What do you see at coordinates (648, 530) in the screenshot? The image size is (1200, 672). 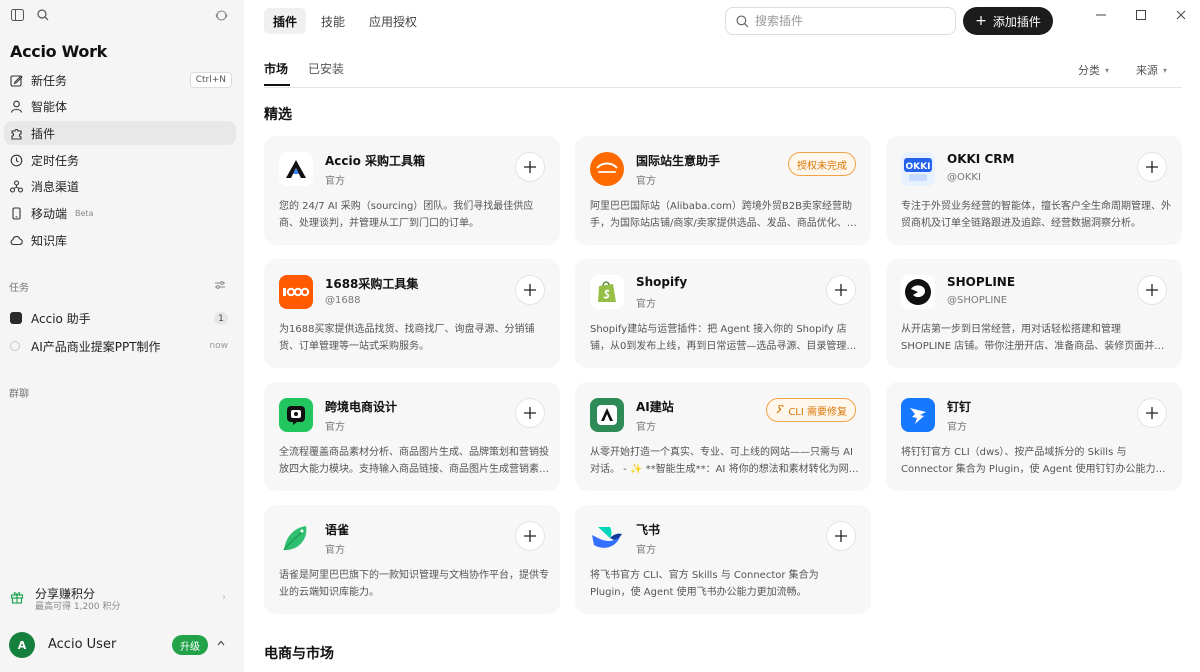 I see `plugin-name: 飞书` at bounding box center [648, 530].